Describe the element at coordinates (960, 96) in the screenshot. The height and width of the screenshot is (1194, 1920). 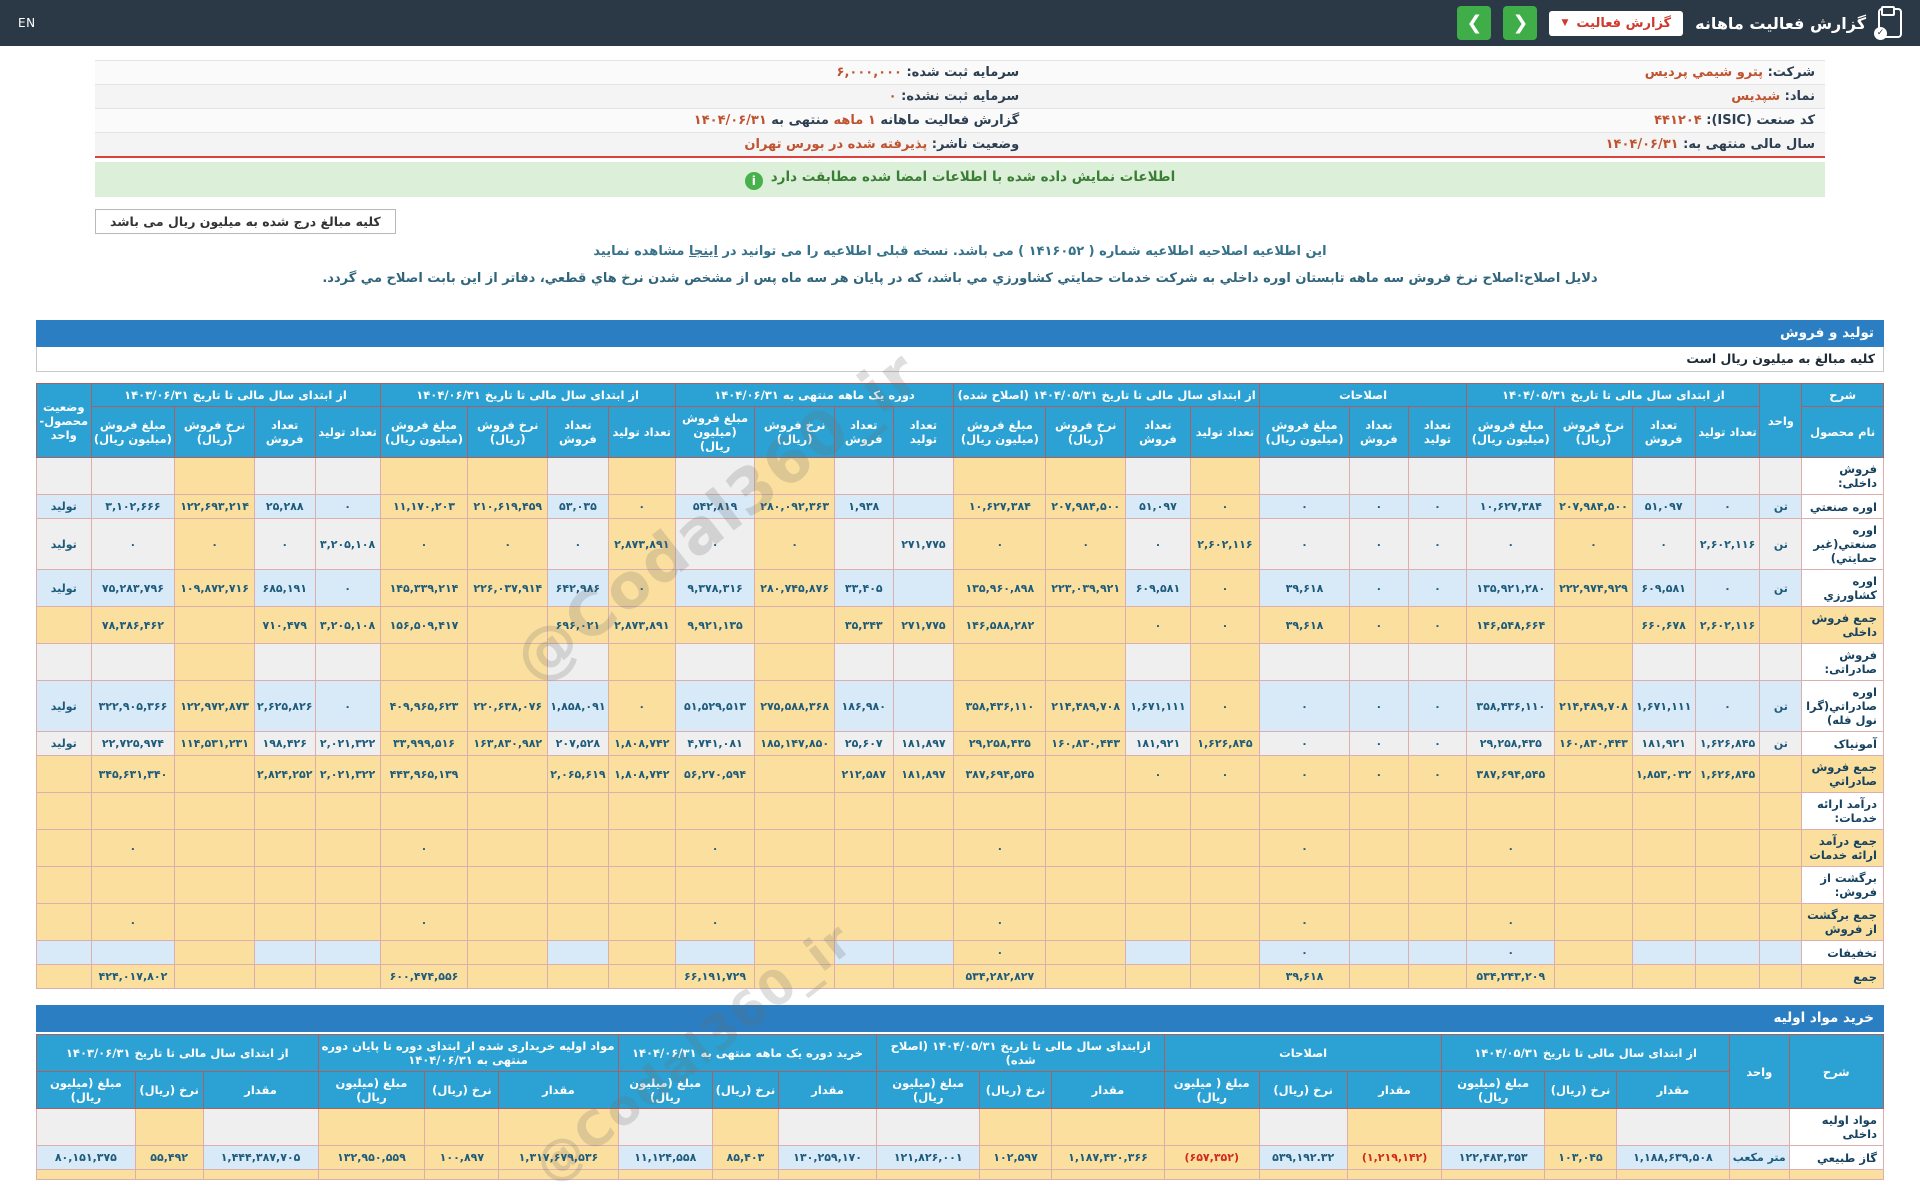
I see `company-info-row: نماد: شپدیس سرمایه ثبت نشده: ۰` at that location.